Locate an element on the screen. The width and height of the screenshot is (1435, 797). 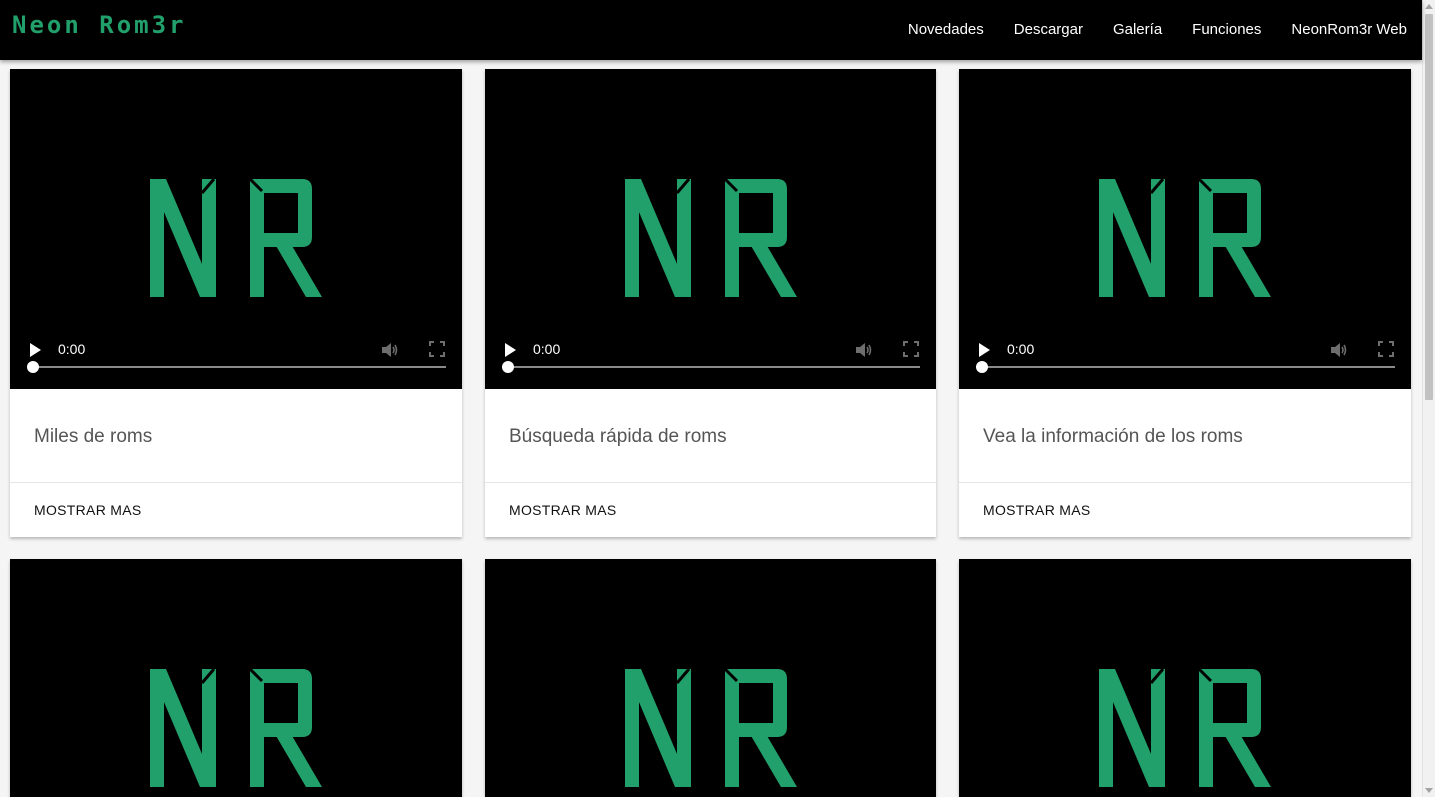
card-title: Búsqueda rápida de roms is located at coordinates (618, 436).